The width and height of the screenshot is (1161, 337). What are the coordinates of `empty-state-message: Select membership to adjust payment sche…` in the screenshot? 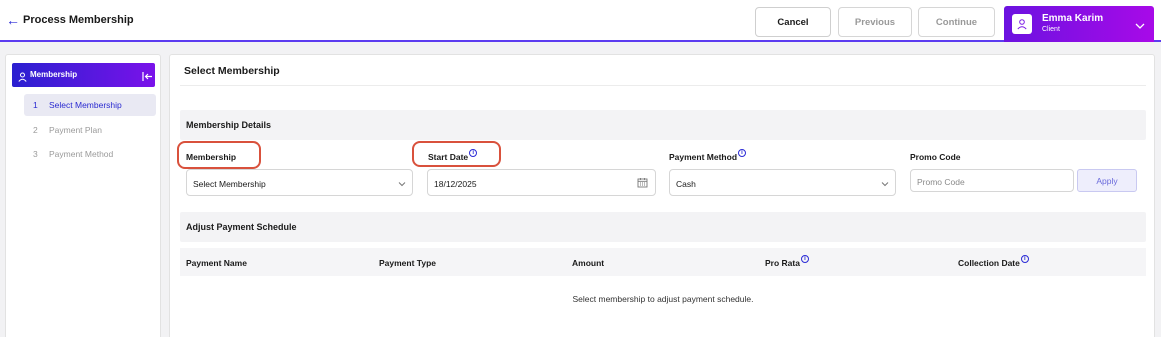 It's located at (663, 299).